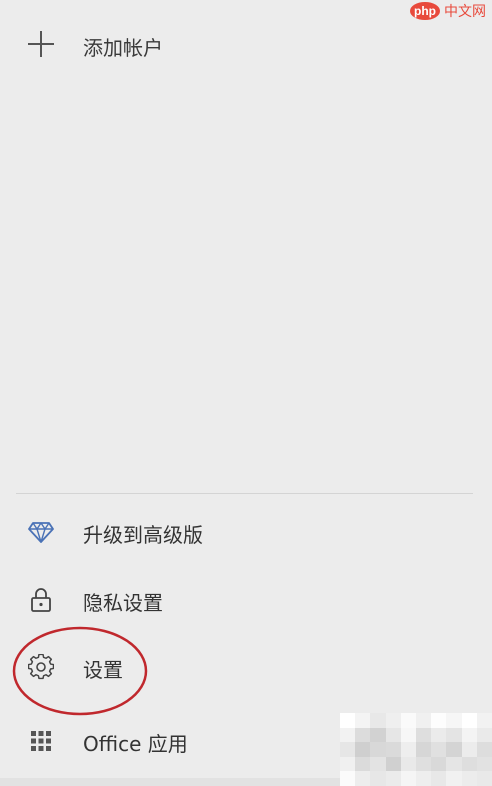 The height and width of the screenshot is (786, 492). Describe the element at coordinates (41, 44) in the screenshot. I see `plus-icon` at that location.